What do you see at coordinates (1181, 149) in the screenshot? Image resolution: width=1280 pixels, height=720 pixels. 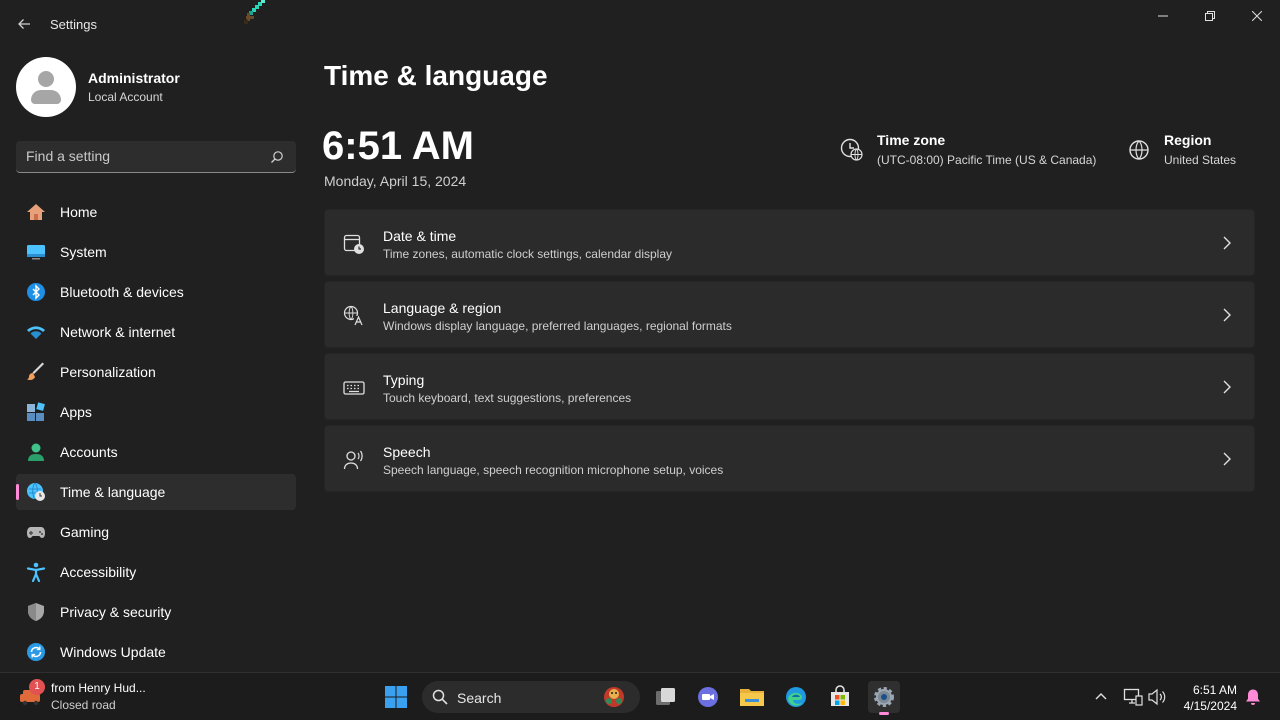 I see `region-info: Region United States` at bounding box center [1181, 149].